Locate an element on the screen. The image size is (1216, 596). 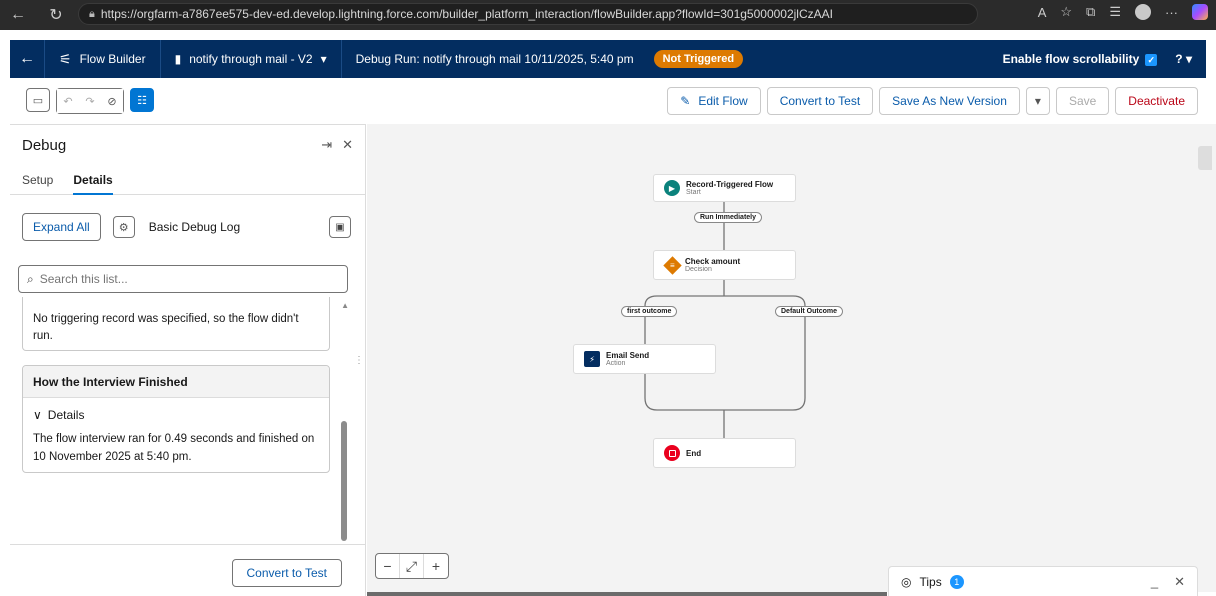
scrollbar is located at coordinates (344, 423).